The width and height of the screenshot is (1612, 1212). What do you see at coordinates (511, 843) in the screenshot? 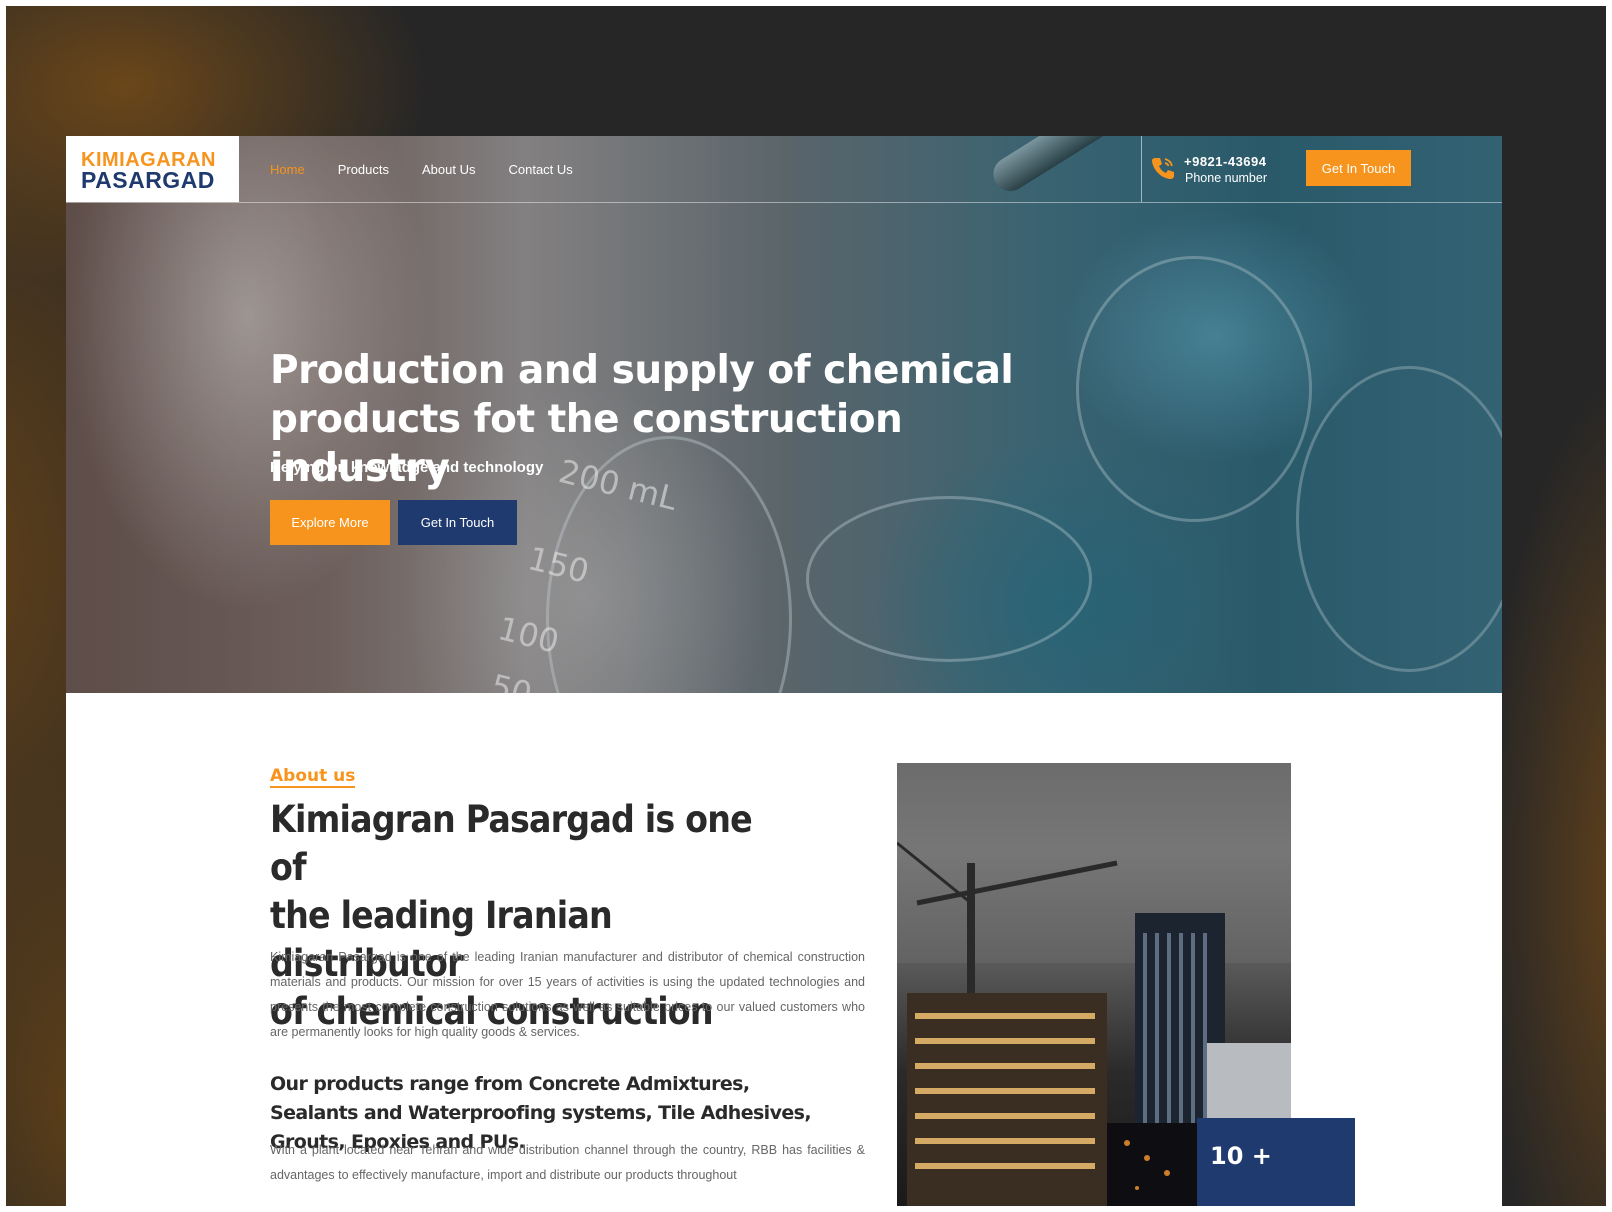
I see `about-title-line: Kimiagran Pasargad is one of` at bounding box center [511, 843].